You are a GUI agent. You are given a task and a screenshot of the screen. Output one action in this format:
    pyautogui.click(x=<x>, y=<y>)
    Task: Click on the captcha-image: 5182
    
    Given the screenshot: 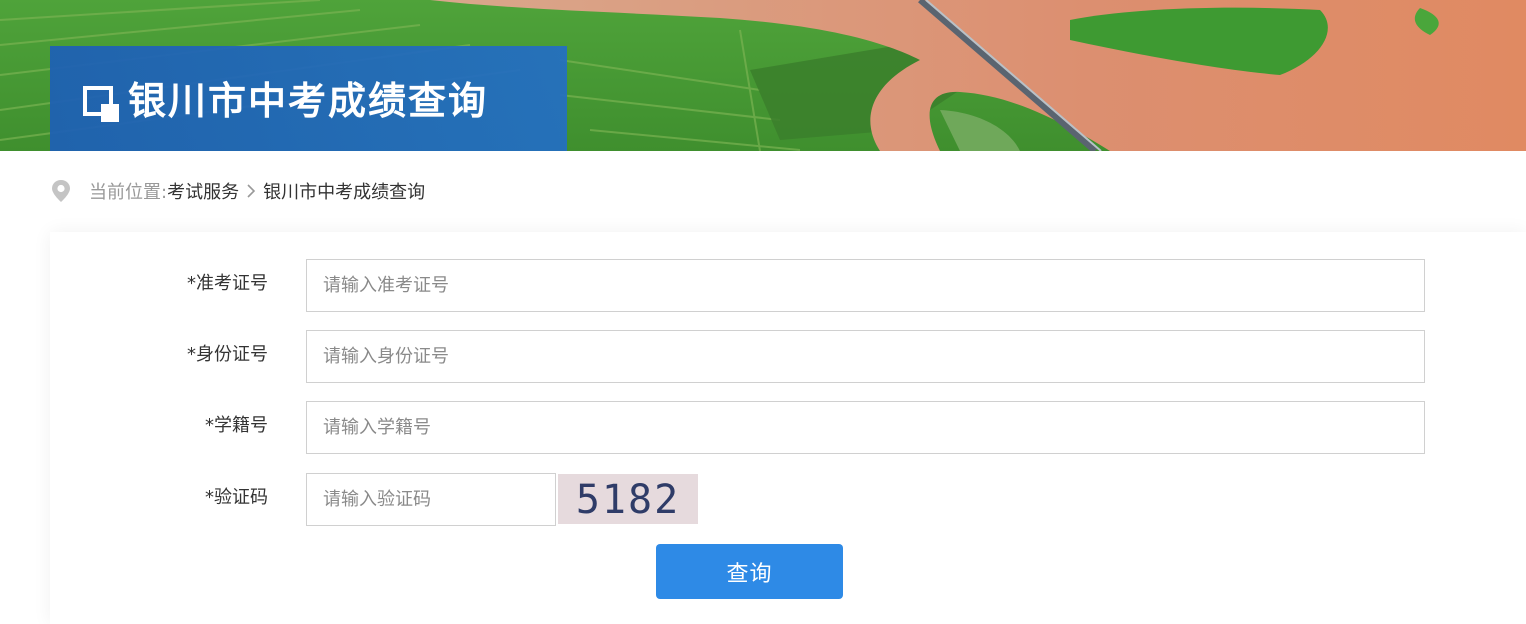 What is the action you would take?
    pyautogui.click(x=628, y=499)
    